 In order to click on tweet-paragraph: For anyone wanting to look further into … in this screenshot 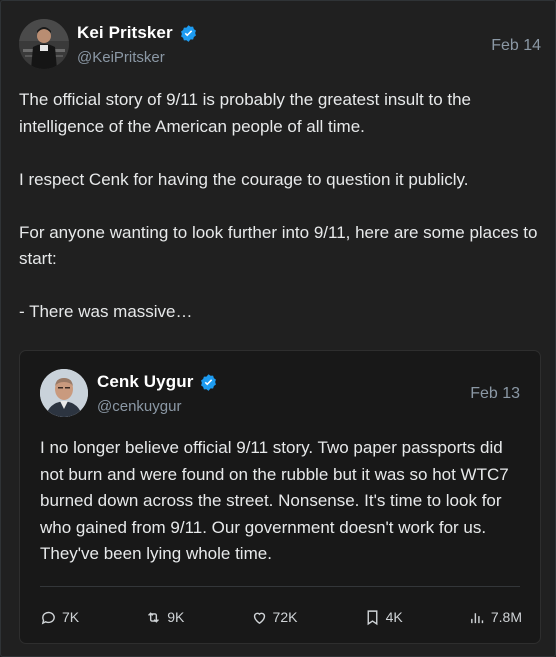, I will do `click(278, 245)`.